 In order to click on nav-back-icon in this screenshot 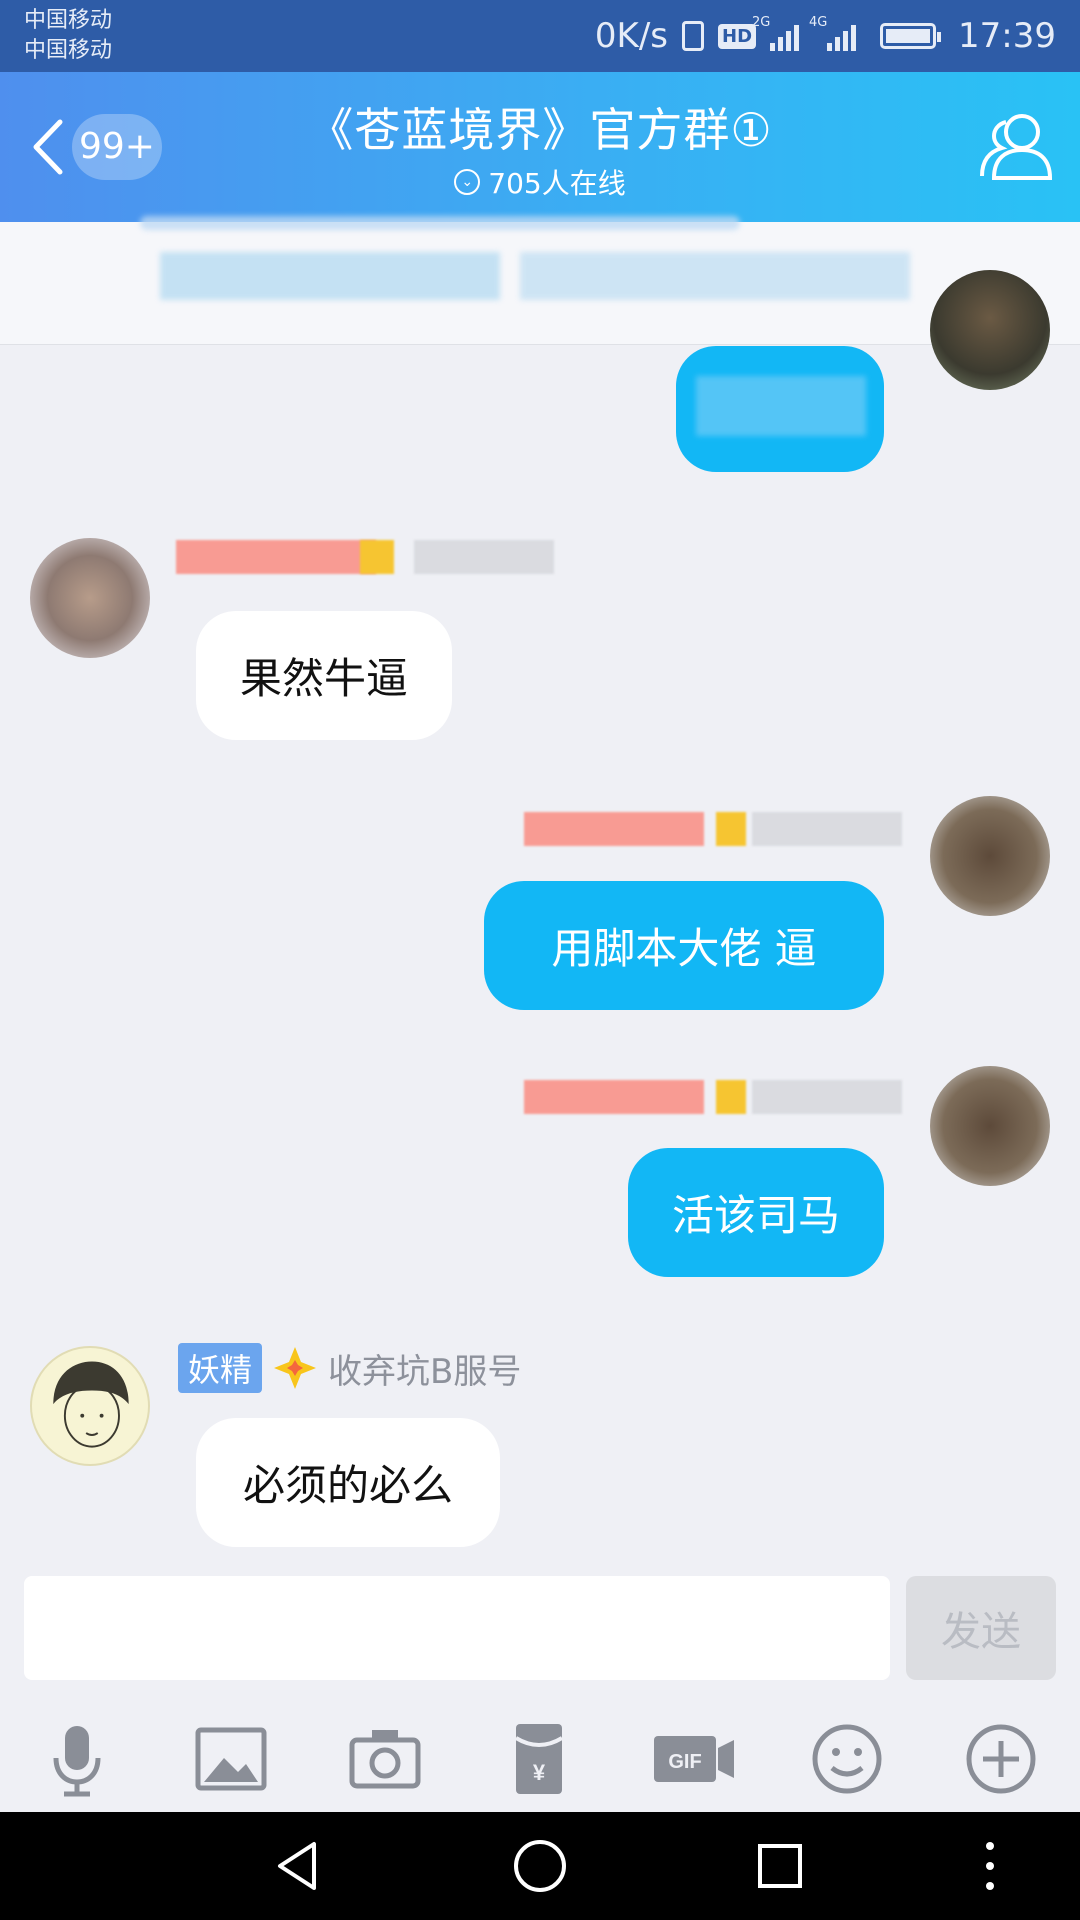, I will do `click(300, 1866)`.